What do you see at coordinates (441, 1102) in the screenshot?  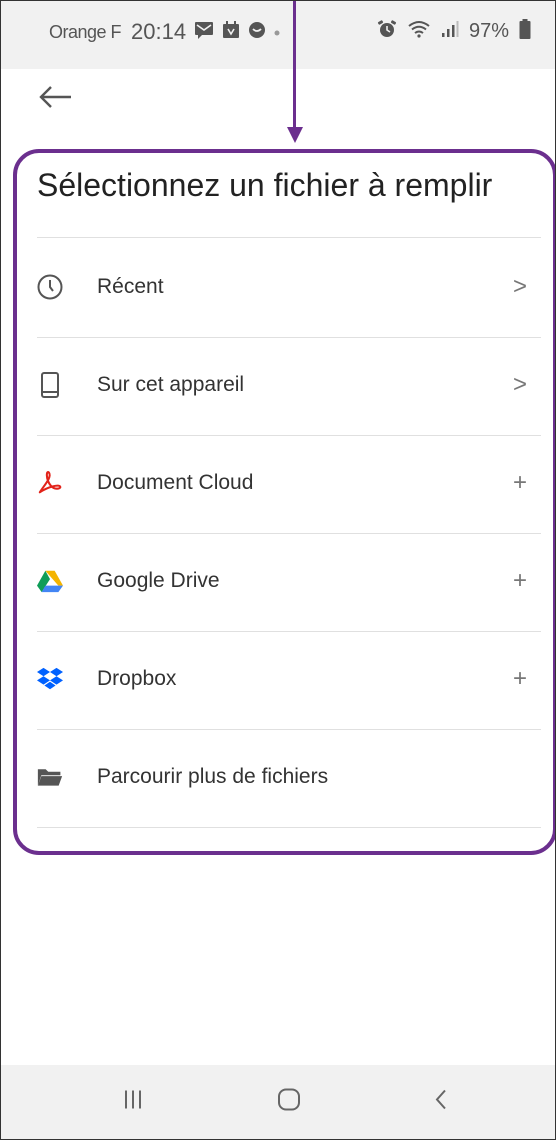 I see `back-nav-icon` at bounding box center [441, 1102].